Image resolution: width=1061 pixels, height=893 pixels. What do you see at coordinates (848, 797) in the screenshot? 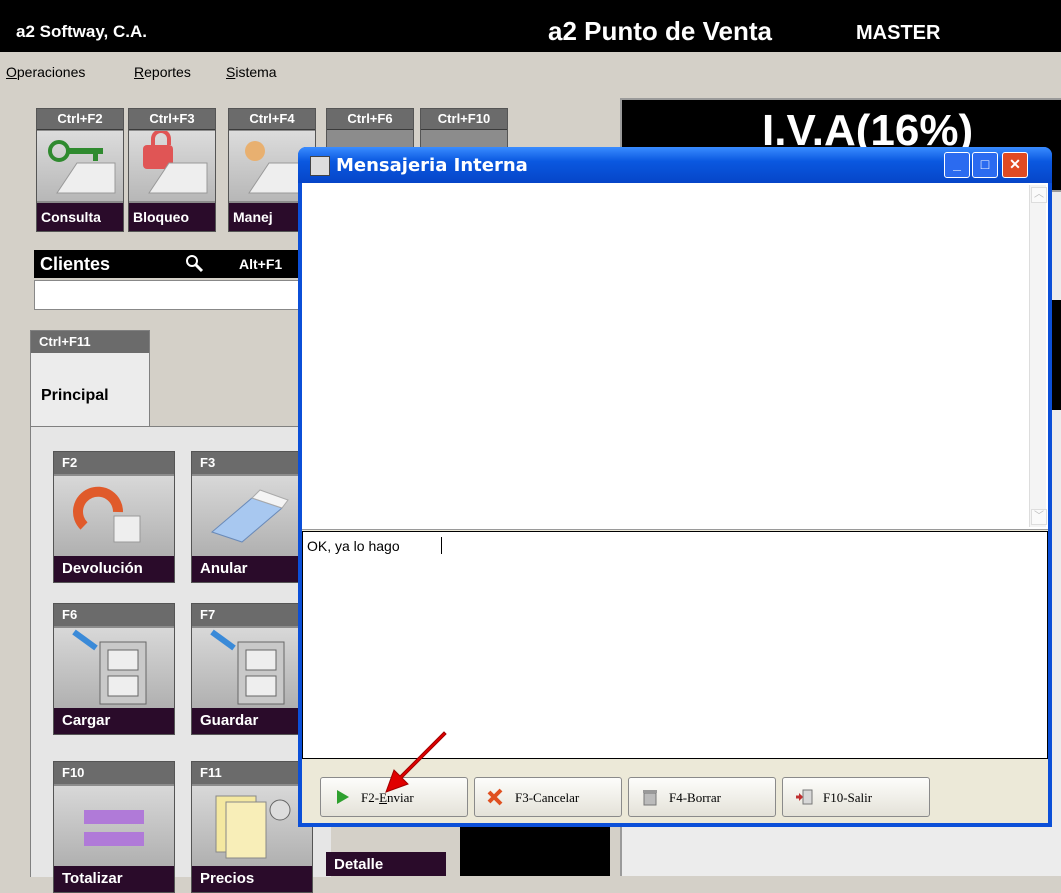
I see `salir-label: F10-Salir` at bounding box center [848, 797].